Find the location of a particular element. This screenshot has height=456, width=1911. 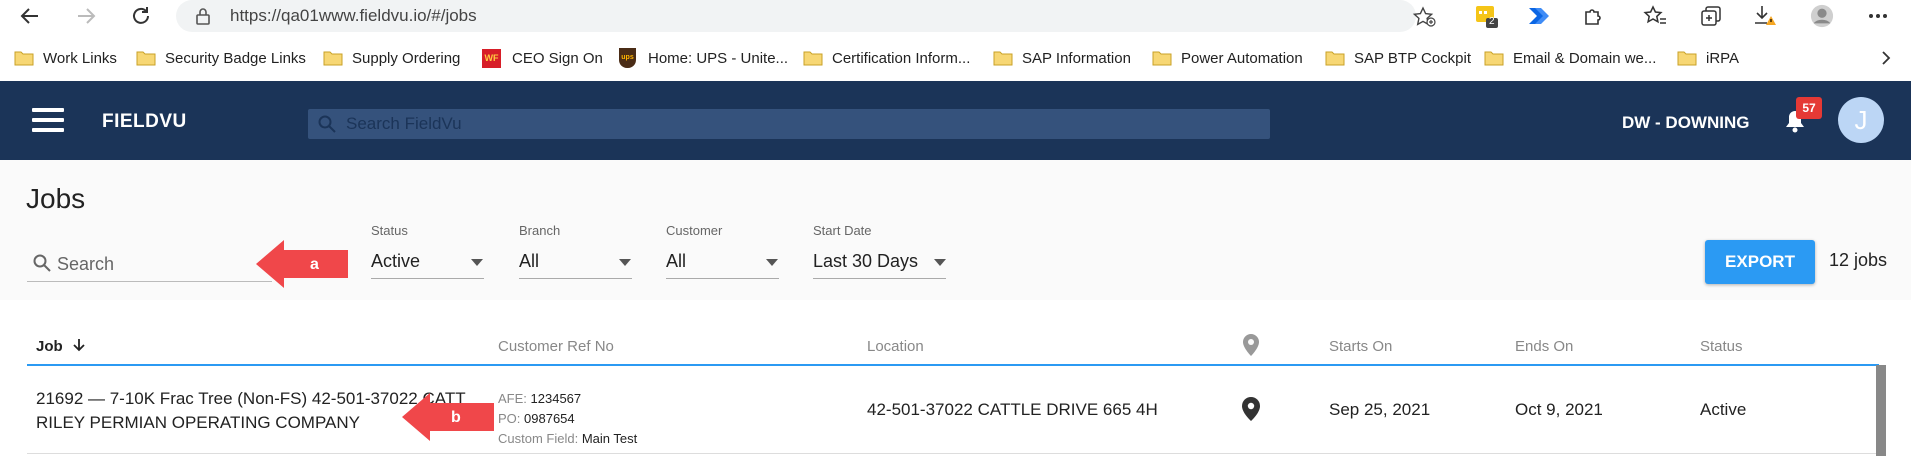

table-header-divider is located at coordinates (953, 365).